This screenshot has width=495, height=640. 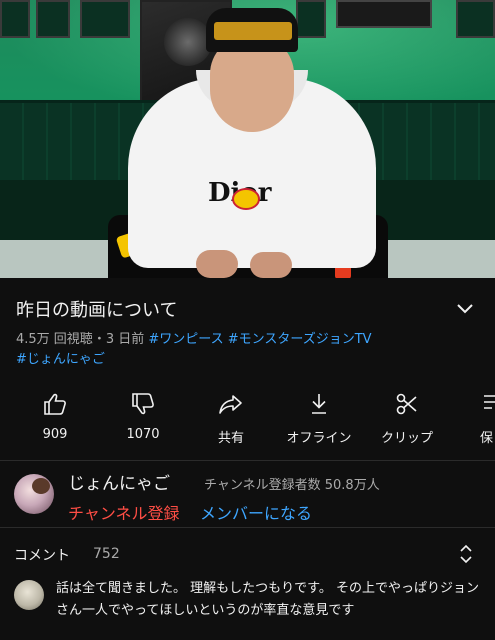 I want to click on chevron-down-icon, so click(x=465, y=309).